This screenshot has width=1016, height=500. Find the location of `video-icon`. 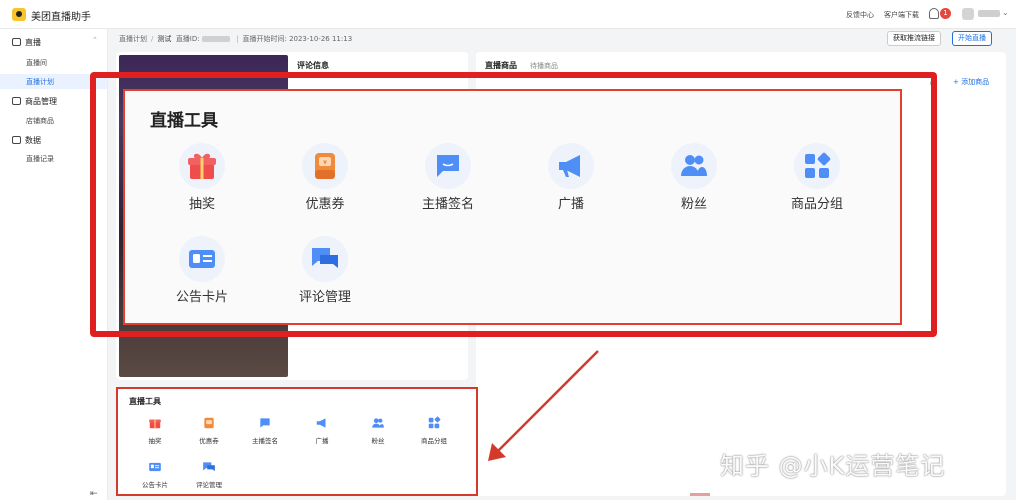

video-icon is located at coordinates (16, 42).